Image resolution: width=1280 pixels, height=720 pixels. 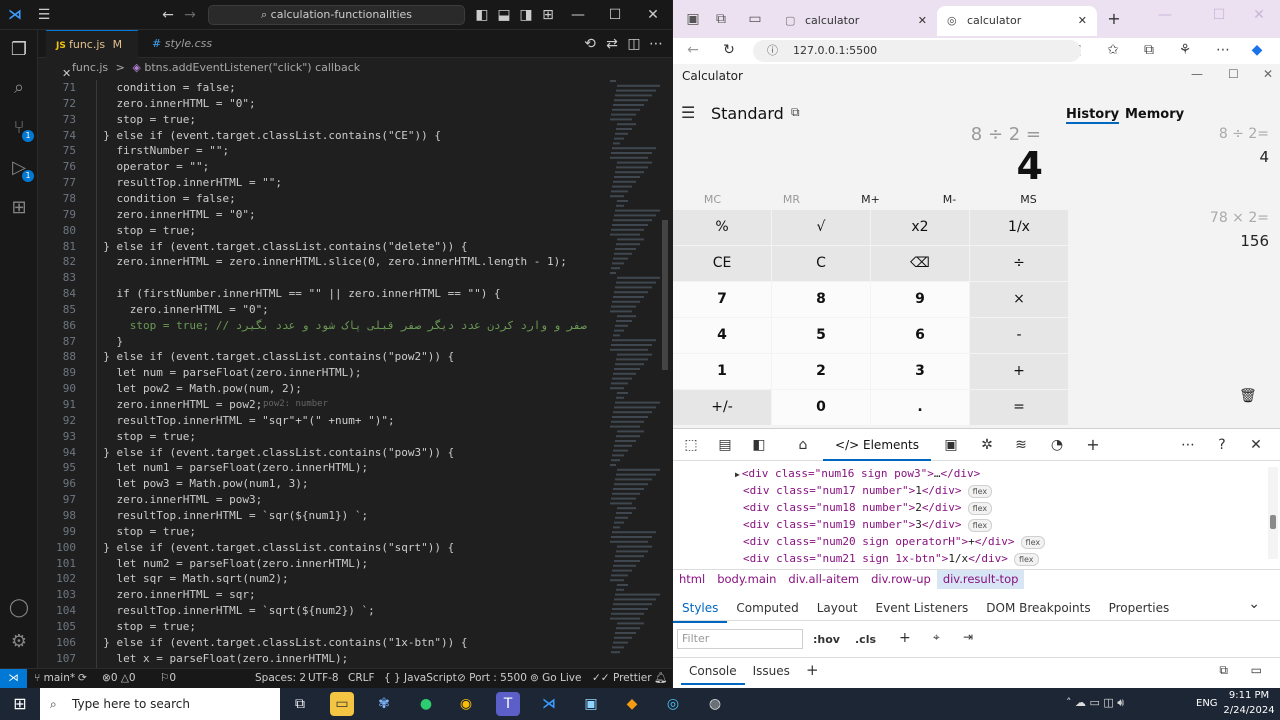 What do you see at coordinates (771, 671) in the screenshot?
I see `drawer-tab: Issues` at bounding box center [771, 671].